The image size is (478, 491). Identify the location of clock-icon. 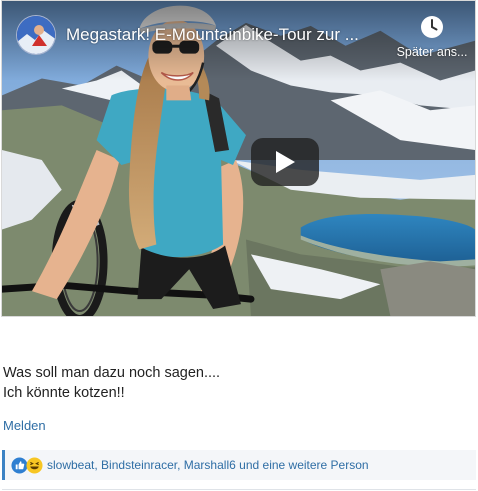
(432, 27).